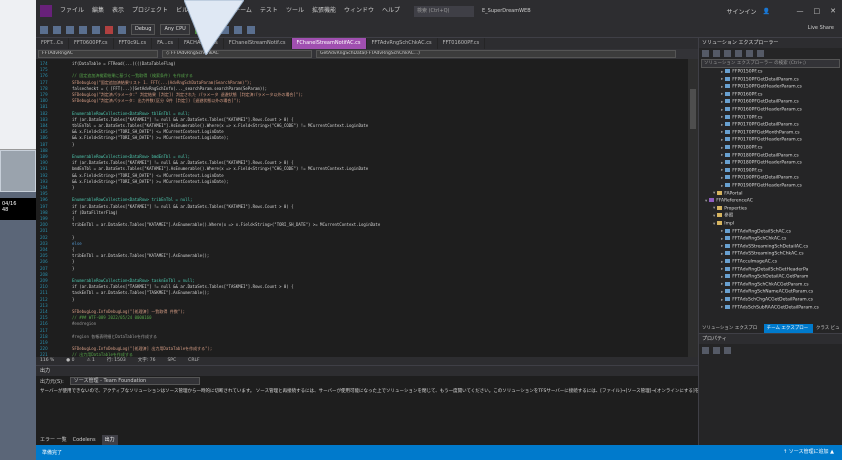 The width and height of the screenshot is (842, 460). What do you see at coordinates (738, 53) in the screenshot?
I see `show-all-icon` at bounding box center [738, 53].